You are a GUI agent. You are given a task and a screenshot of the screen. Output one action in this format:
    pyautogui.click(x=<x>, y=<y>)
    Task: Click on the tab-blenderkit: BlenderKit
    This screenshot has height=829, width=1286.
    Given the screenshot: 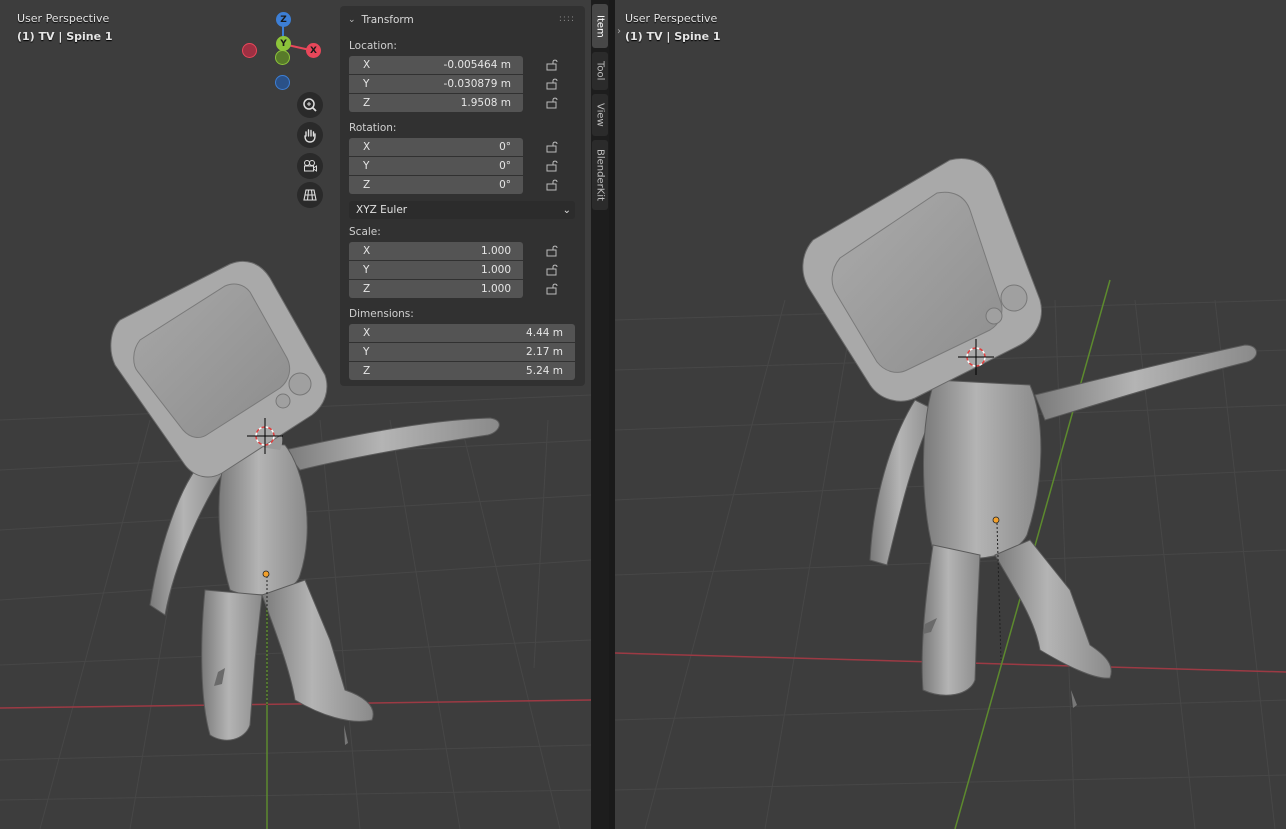 What is the action you would take?
    pyautogui.click(x=600, y=175)
    